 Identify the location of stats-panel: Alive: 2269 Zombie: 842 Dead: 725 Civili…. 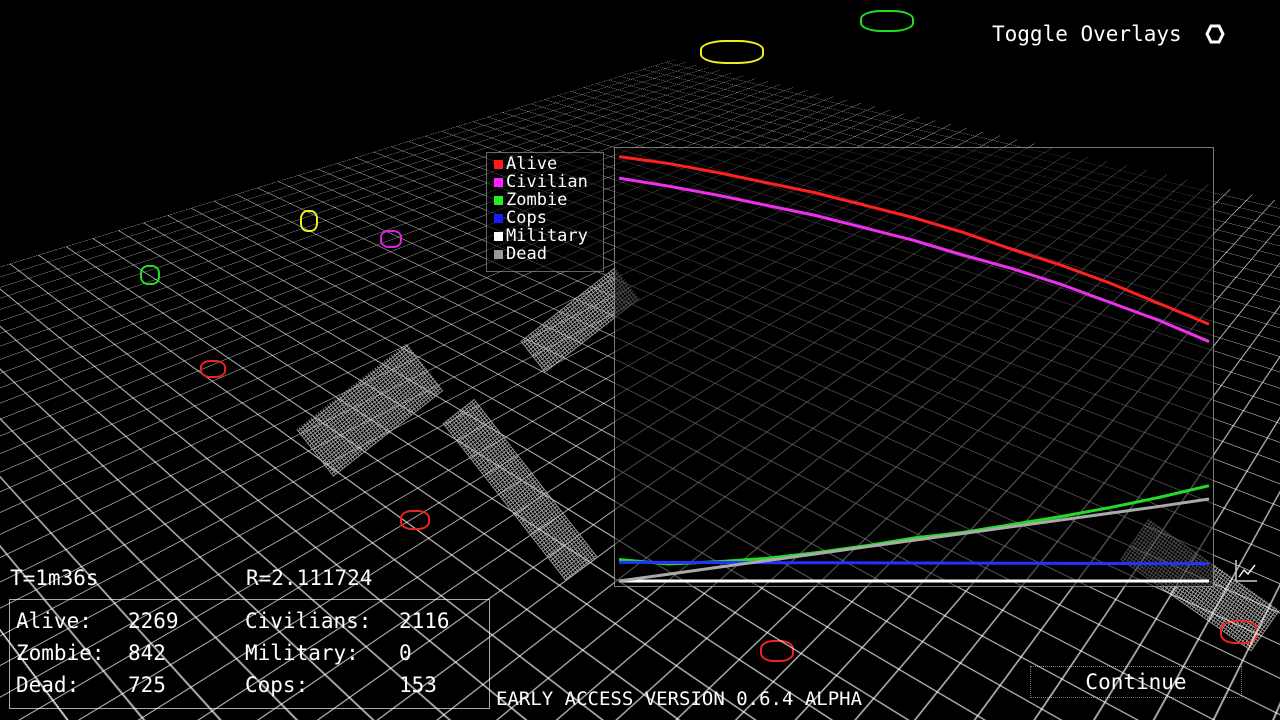
(249, 654).